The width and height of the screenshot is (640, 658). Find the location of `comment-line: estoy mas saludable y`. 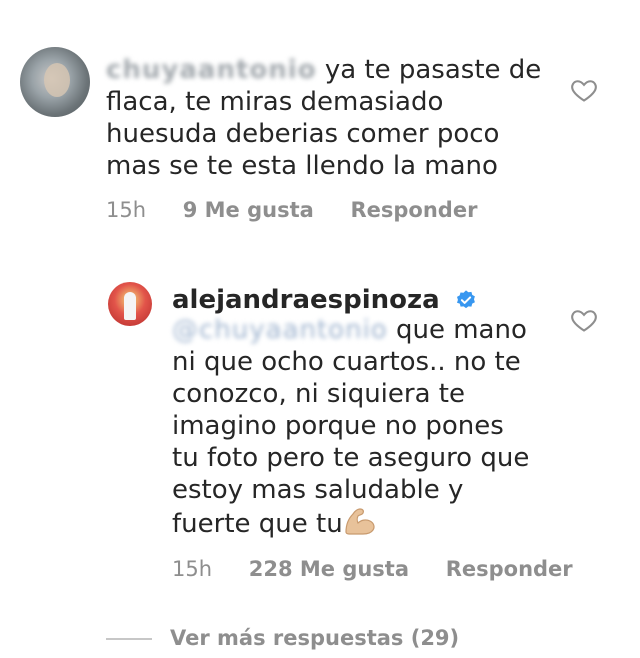

comment-line: estoy mas saludable y is located at coordinates (318, 490).